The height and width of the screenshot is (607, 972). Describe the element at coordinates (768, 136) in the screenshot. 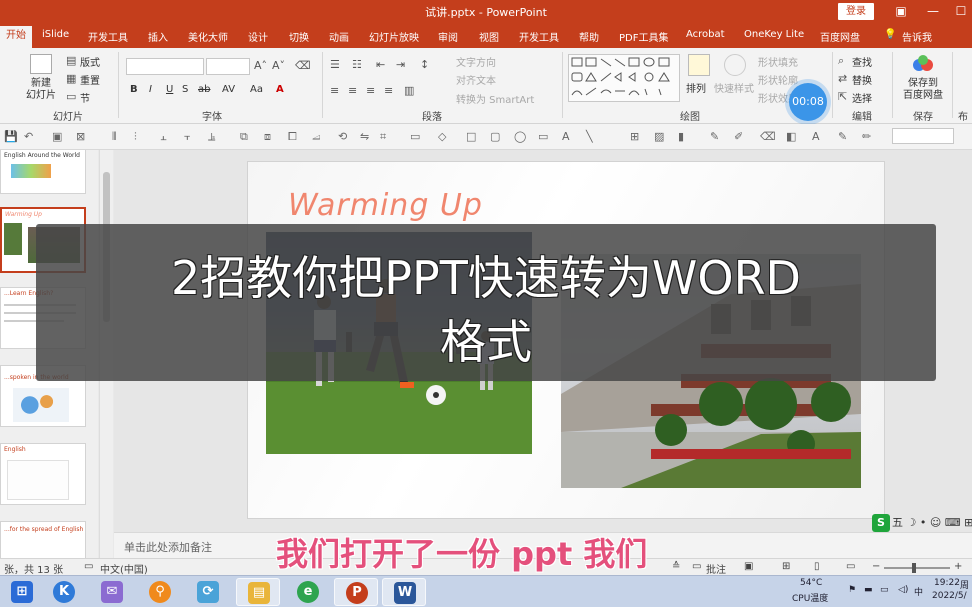

I see `eraser-icon: ⌫` at that location.